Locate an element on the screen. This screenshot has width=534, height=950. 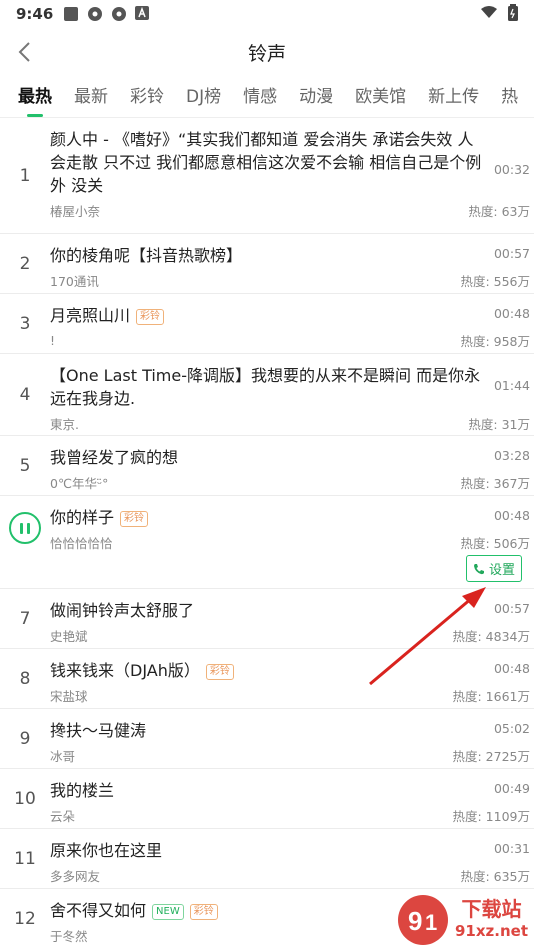
heat-count: 热度: 556万 is located at coordinates (495, 281).